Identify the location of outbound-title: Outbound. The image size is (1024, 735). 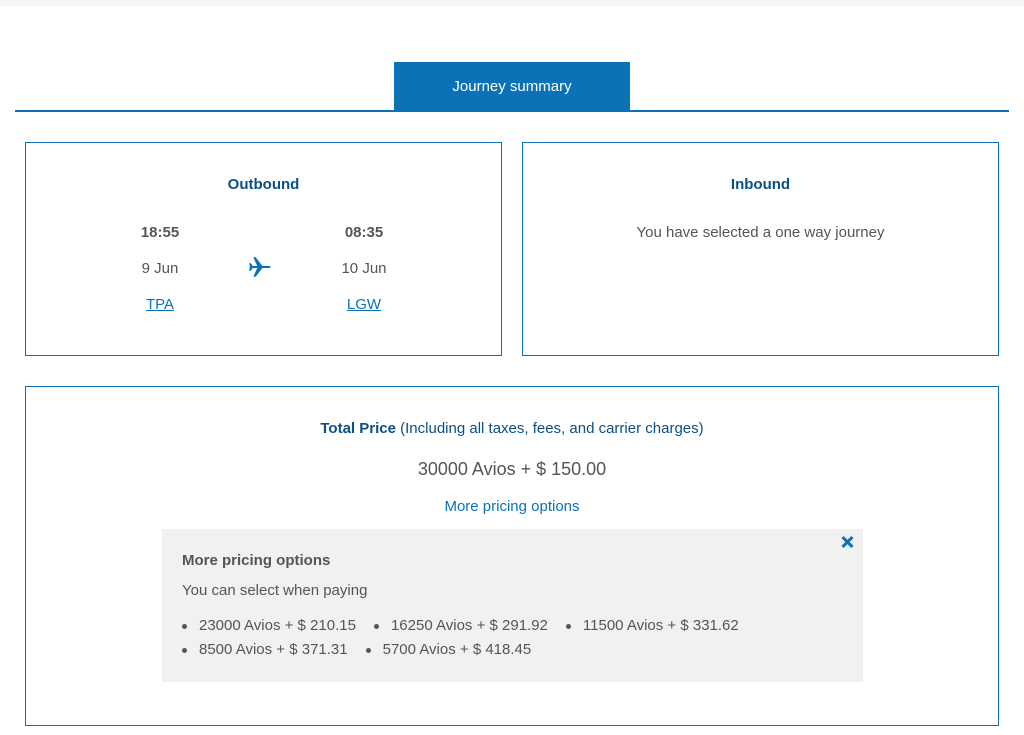
(263, 184).